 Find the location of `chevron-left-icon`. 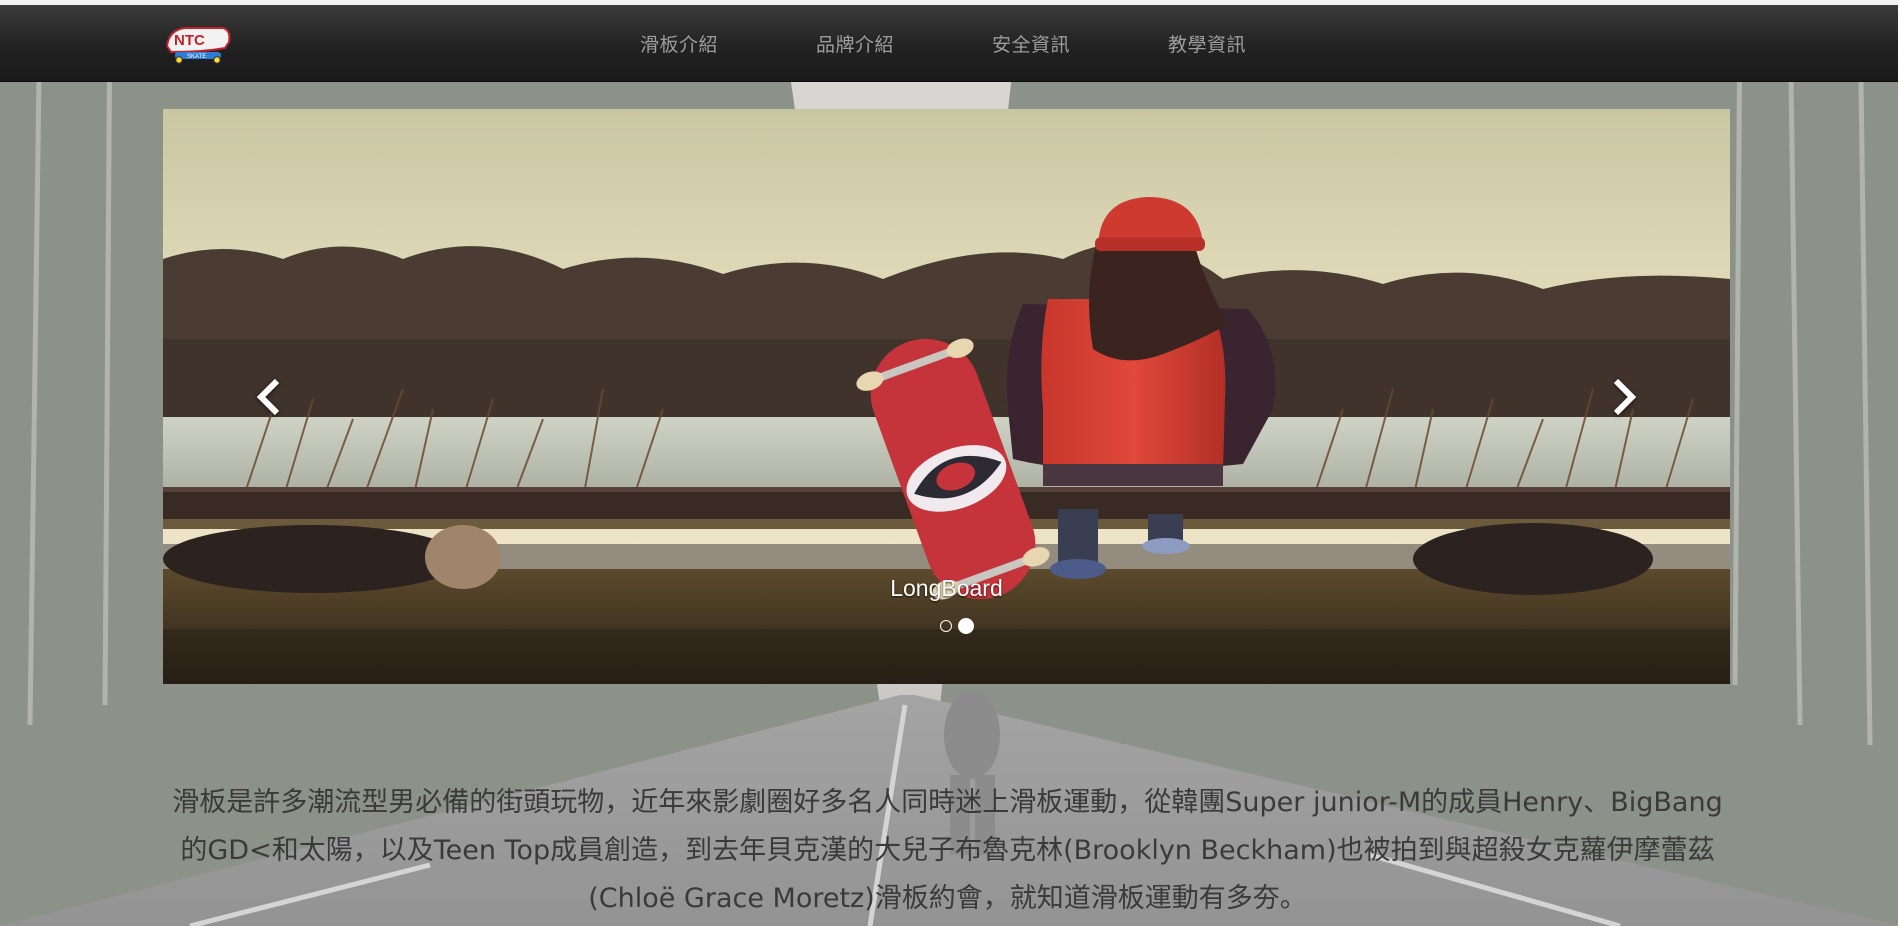

chevron-left-icon is located at coordinates (268, 396).